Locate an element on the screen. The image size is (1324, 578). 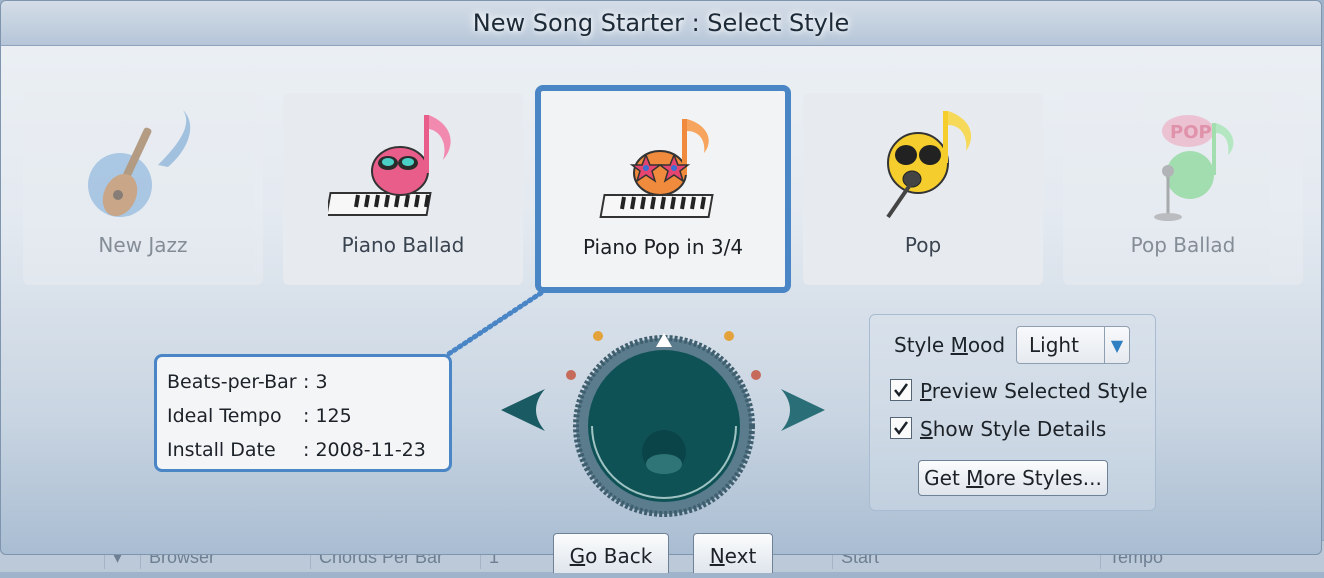
details-label-access-key: S is located at coordinates (926, 429).